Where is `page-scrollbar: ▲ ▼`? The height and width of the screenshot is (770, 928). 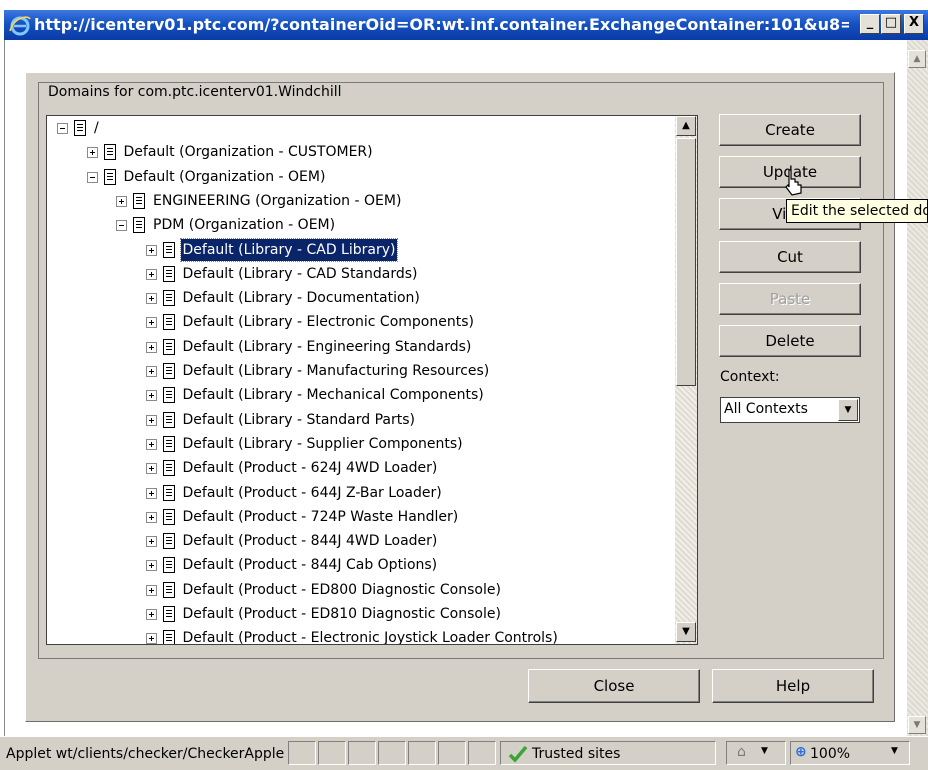 page-scrollbar: ▲ ▼ is located at coordinates (917, 388).